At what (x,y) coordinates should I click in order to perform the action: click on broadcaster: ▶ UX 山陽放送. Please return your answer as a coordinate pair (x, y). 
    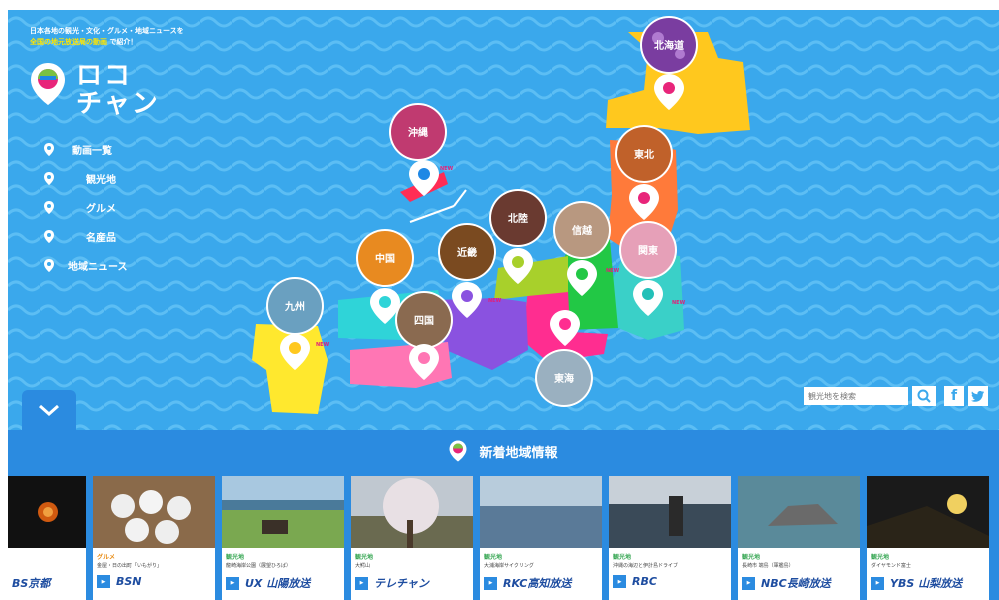
    Looking at the image, I should click on (268, 583).